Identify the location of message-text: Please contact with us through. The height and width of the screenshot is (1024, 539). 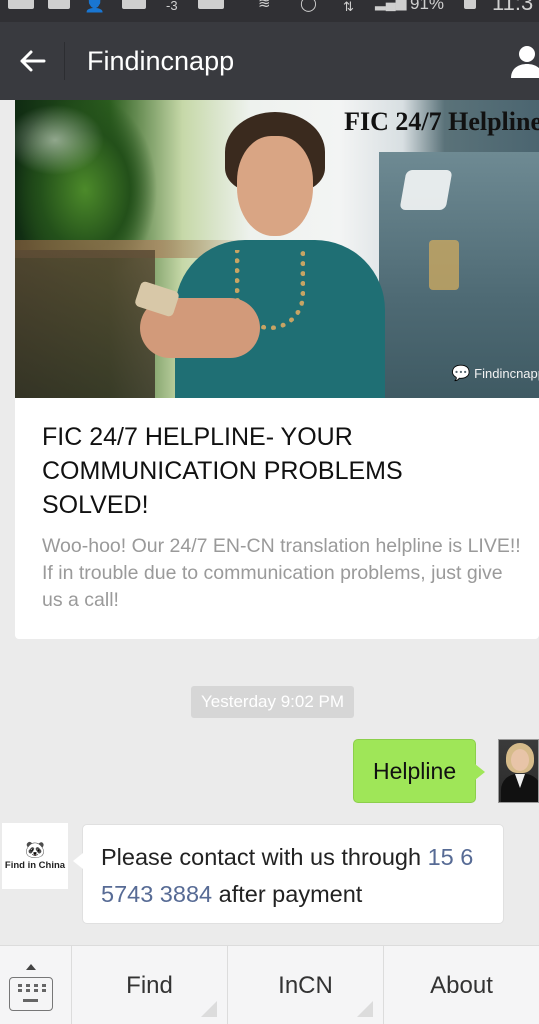
(264, 857).